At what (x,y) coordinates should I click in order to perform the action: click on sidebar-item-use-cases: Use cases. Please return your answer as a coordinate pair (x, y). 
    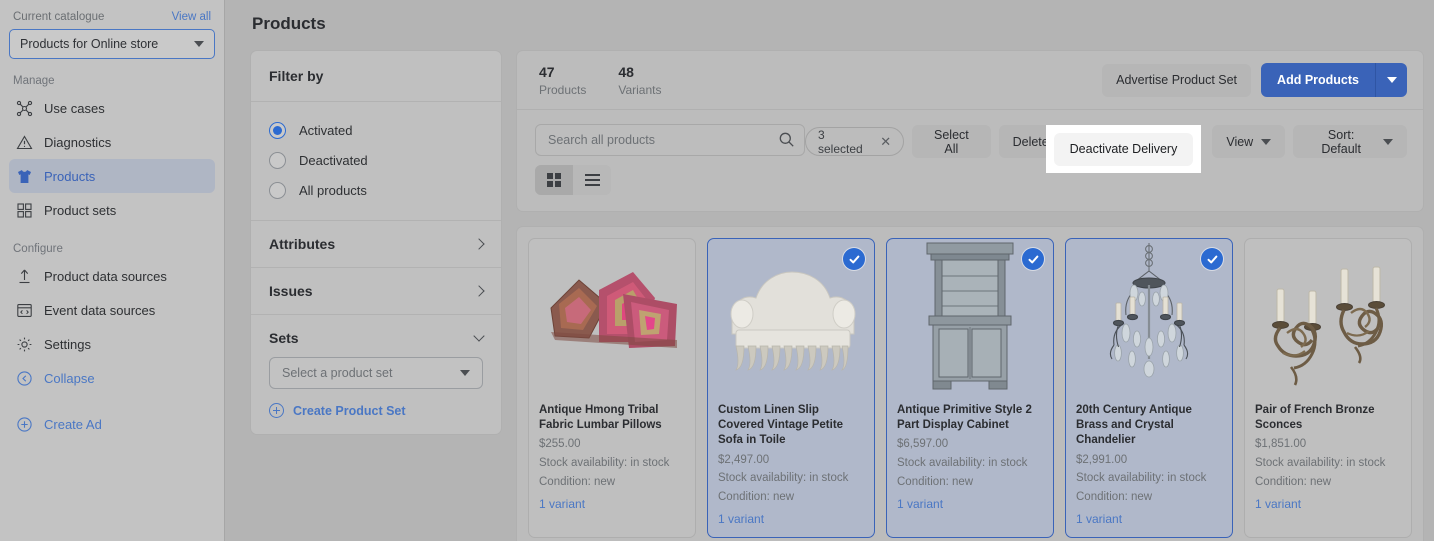
    Looking at the image, I should click on (112, 108).